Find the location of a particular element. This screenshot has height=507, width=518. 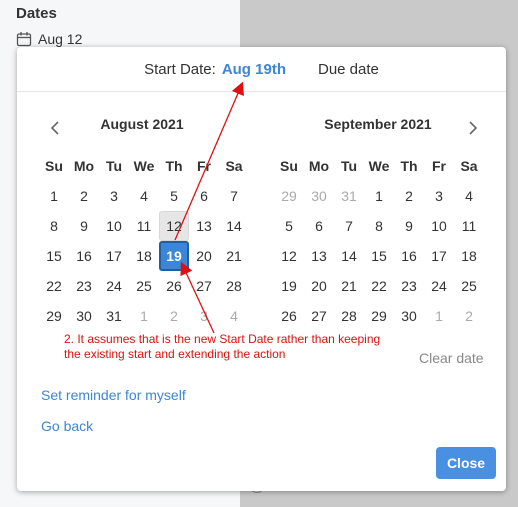

dates-section-value: Aug 12 is located at coordinates (49, 39).